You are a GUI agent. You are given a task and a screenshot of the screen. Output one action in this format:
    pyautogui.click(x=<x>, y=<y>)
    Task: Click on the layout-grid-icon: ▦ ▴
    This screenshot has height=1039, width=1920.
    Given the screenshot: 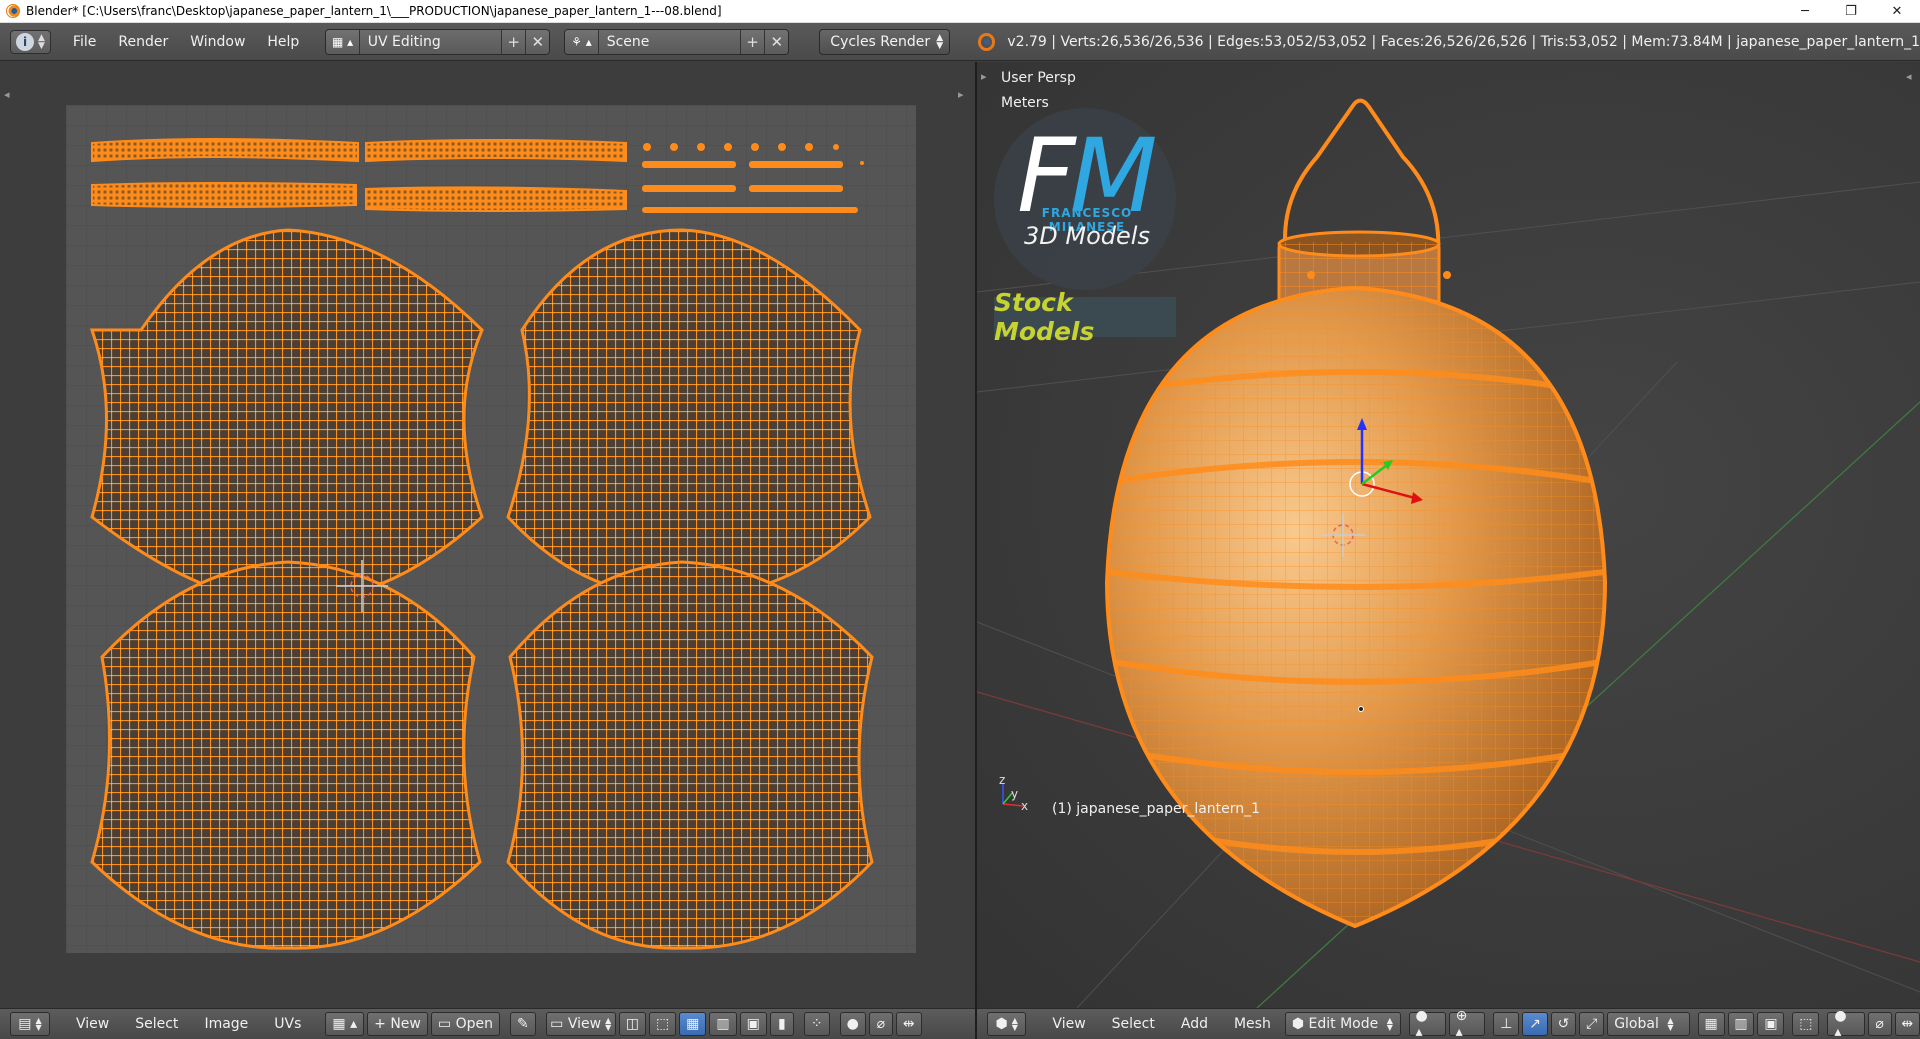 What is the action you would take?
    pyautogui.click(x=343, y=41)
    